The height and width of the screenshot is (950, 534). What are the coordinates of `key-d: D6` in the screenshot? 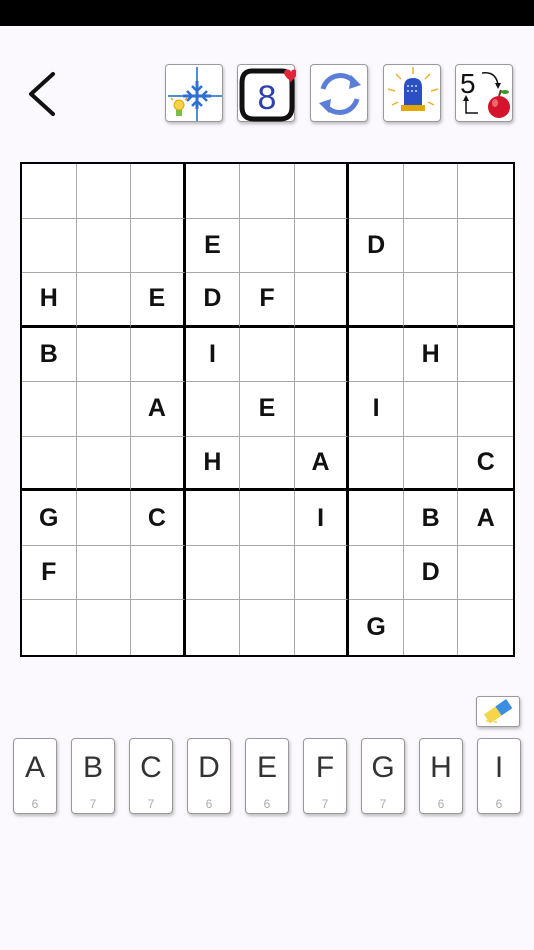 It's located at (209, 776).